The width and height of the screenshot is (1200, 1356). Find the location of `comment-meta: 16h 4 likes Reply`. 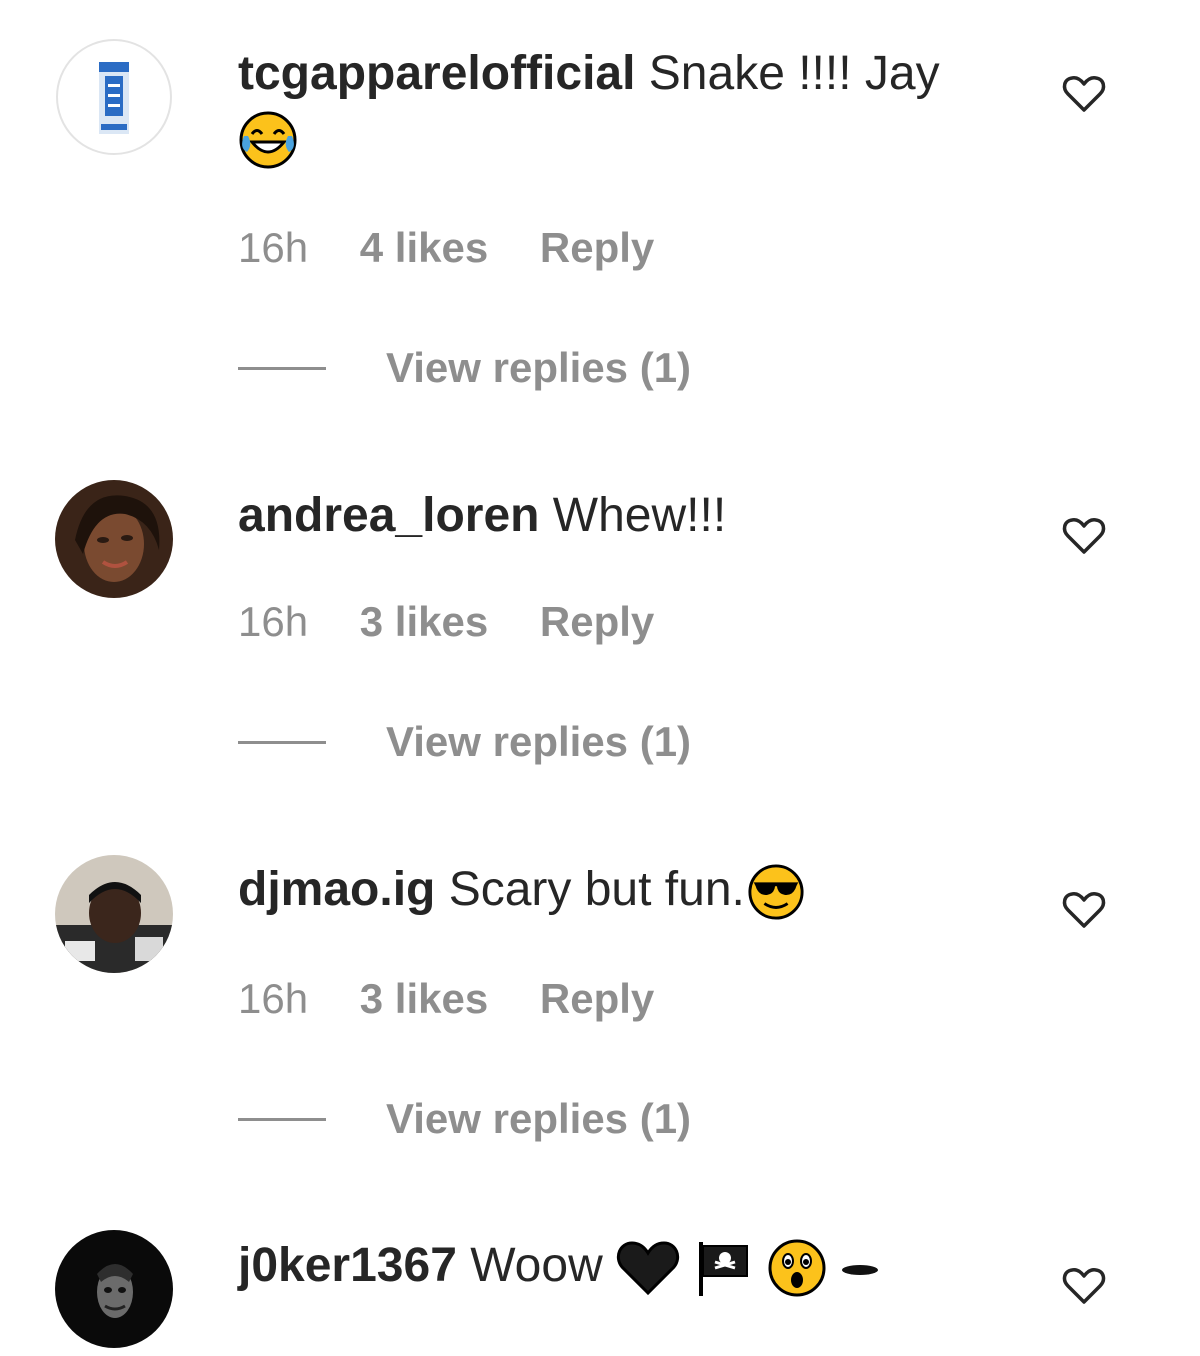

comment-meta: 16h 4 likes Reply is located at coordinates (466, 248).